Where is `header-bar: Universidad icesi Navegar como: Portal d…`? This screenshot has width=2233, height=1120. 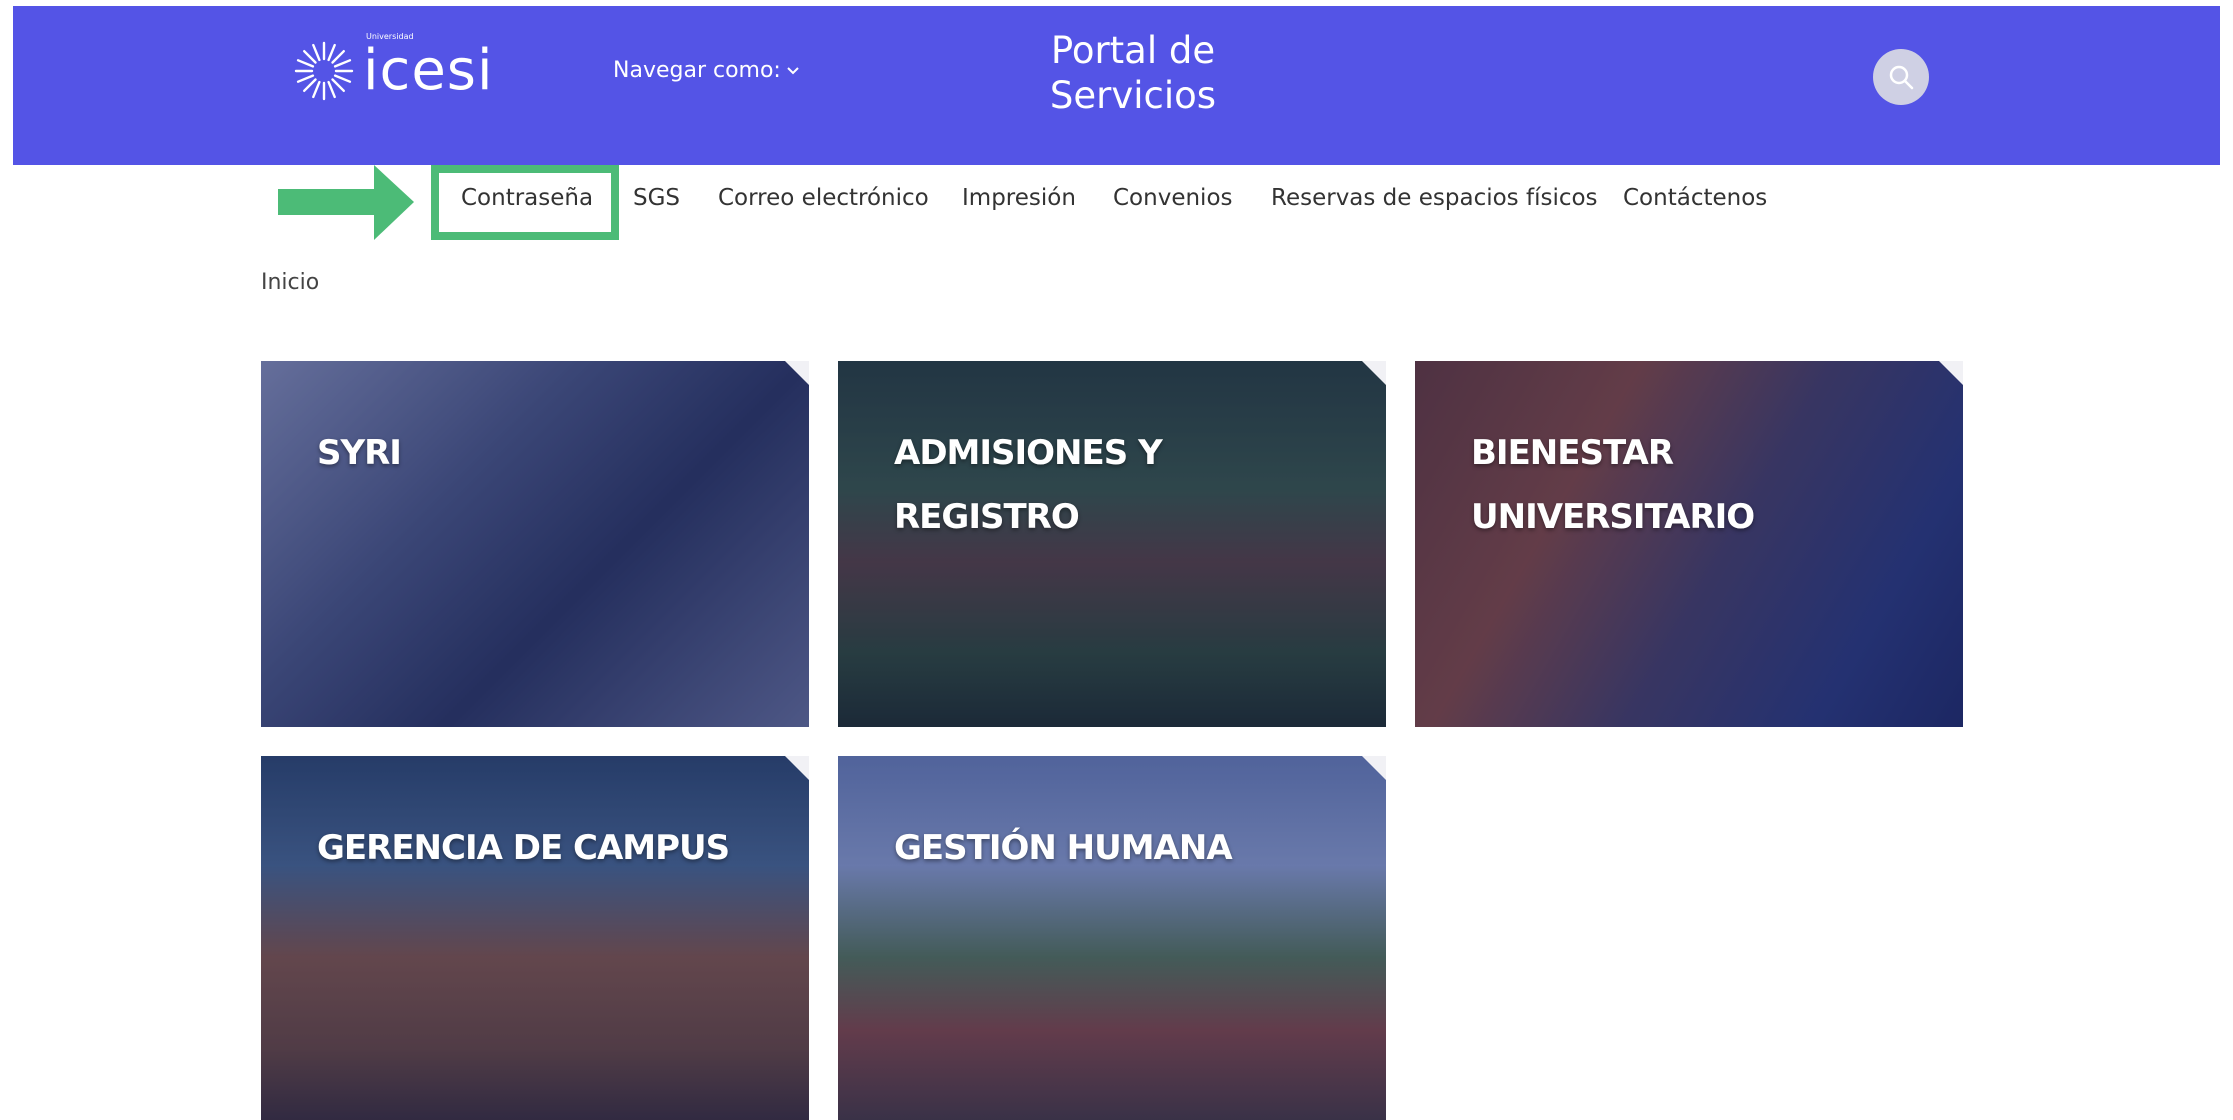
header-bar: Universidad icesi Navegar como: Portal d… is located at coordinates (1116, 85).